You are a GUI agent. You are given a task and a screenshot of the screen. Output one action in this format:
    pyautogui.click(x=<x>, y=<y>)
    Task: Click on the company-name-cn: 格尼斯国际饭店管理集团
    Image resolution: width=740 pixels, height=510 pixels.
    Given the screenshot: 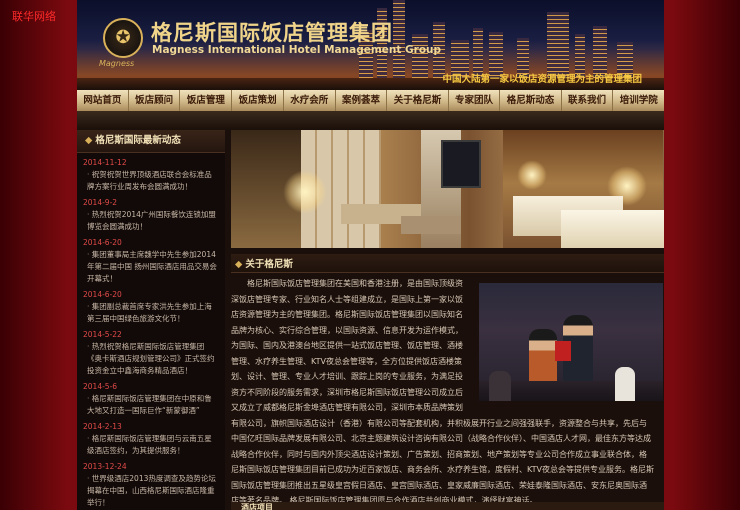 What is the action you would take?
    pyautogui.click(x=272, y=32)
    